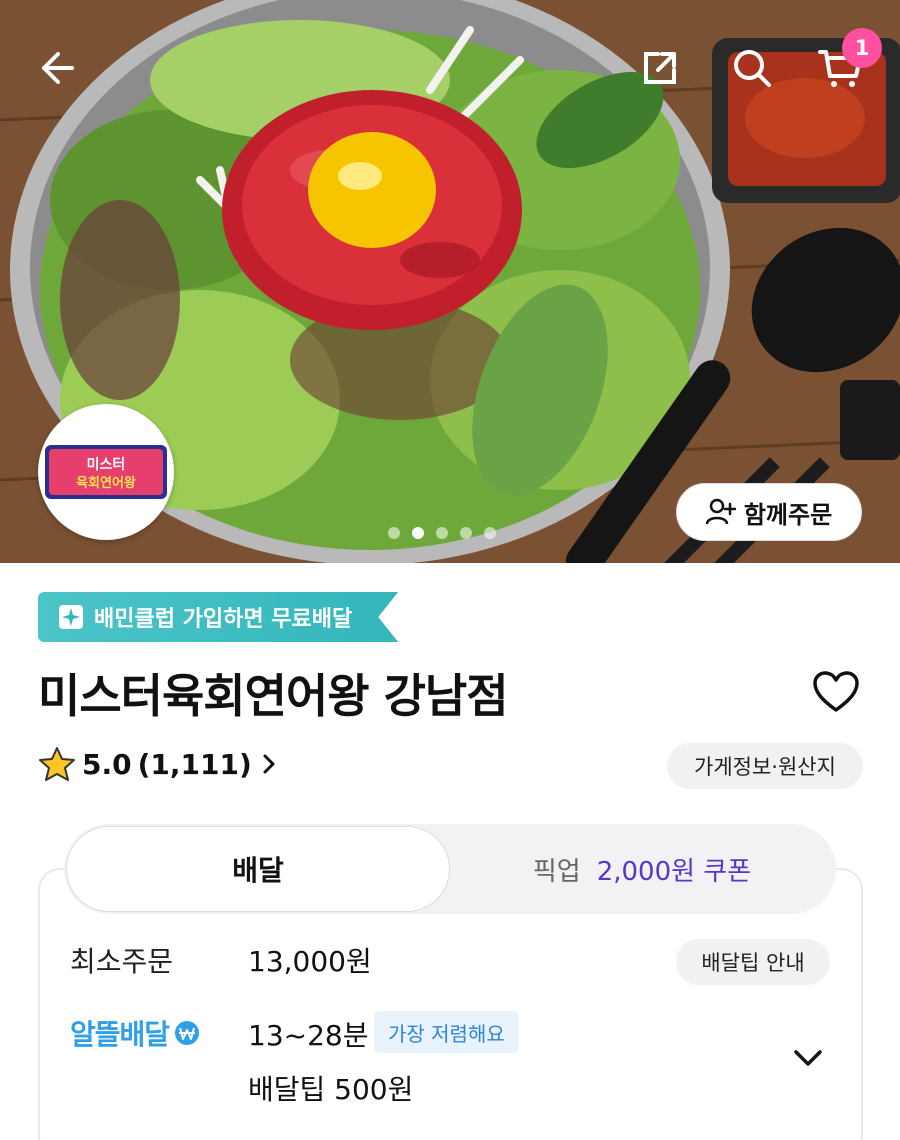  Describe the element at coordinates (57, 764) in the screenshot. I see `star-icon` at that location.